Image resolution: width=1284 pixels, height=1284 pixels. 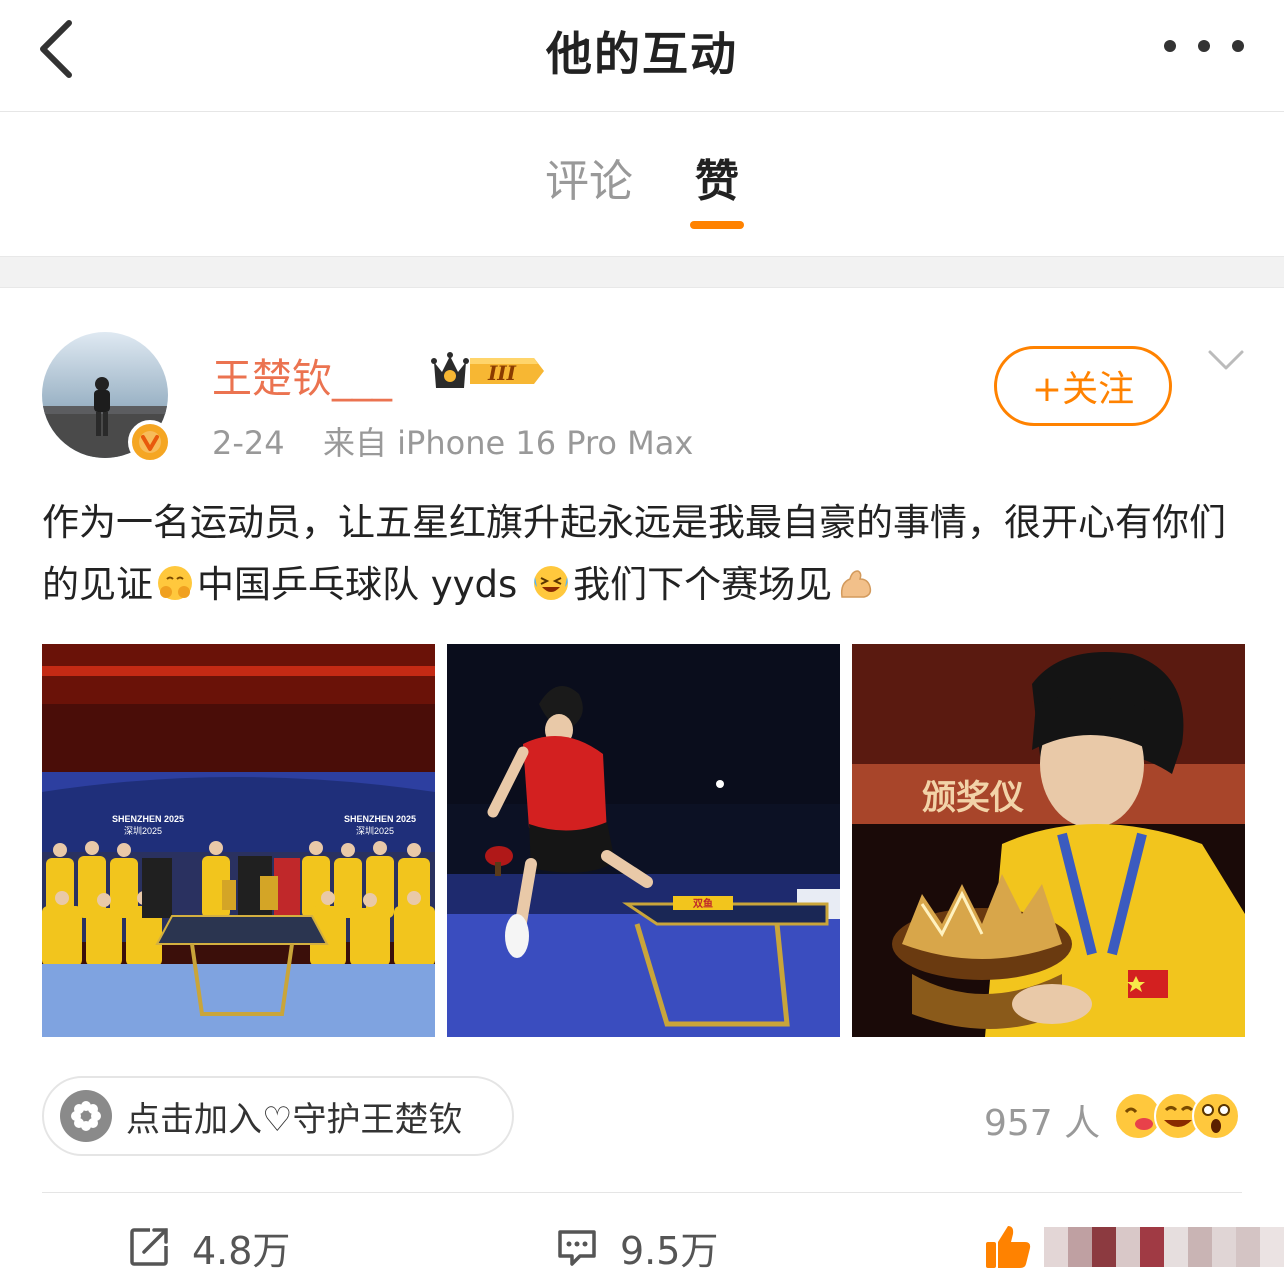 I want to click on flower-icon, so click(x=86, y=1116).